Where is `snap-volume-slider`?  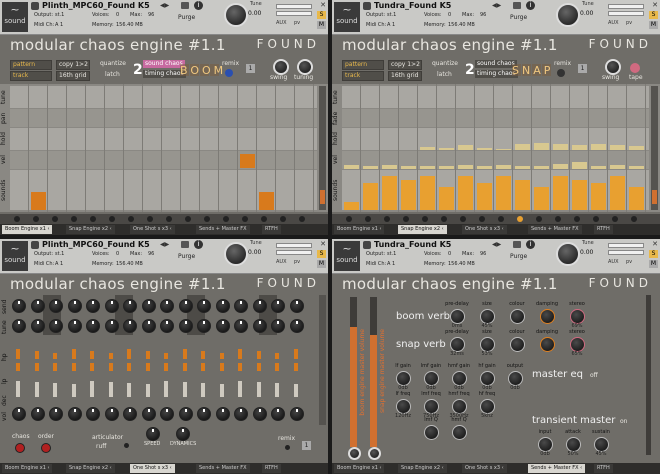
snap-volume-slider is located at coordinates (373, 372).